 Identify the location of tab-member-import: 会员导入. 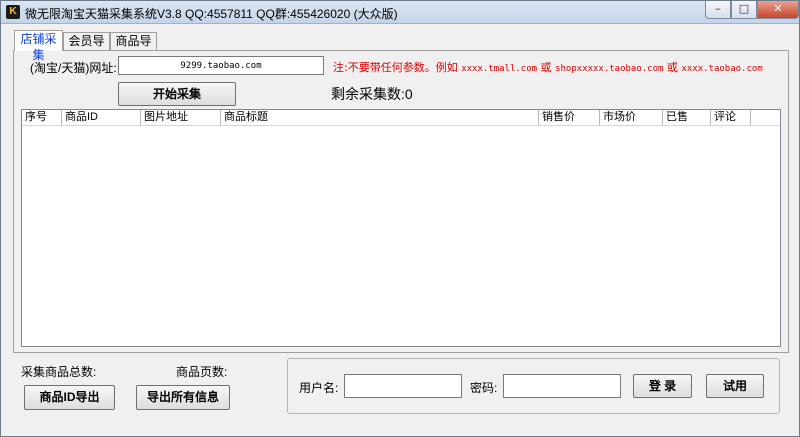
(86, 48).